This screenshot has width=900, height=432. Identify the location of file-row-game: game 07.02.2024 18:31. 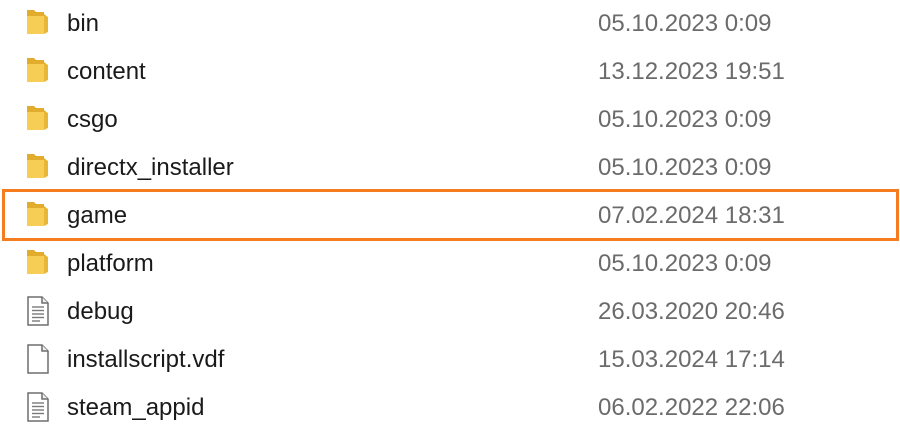
(450, 216).